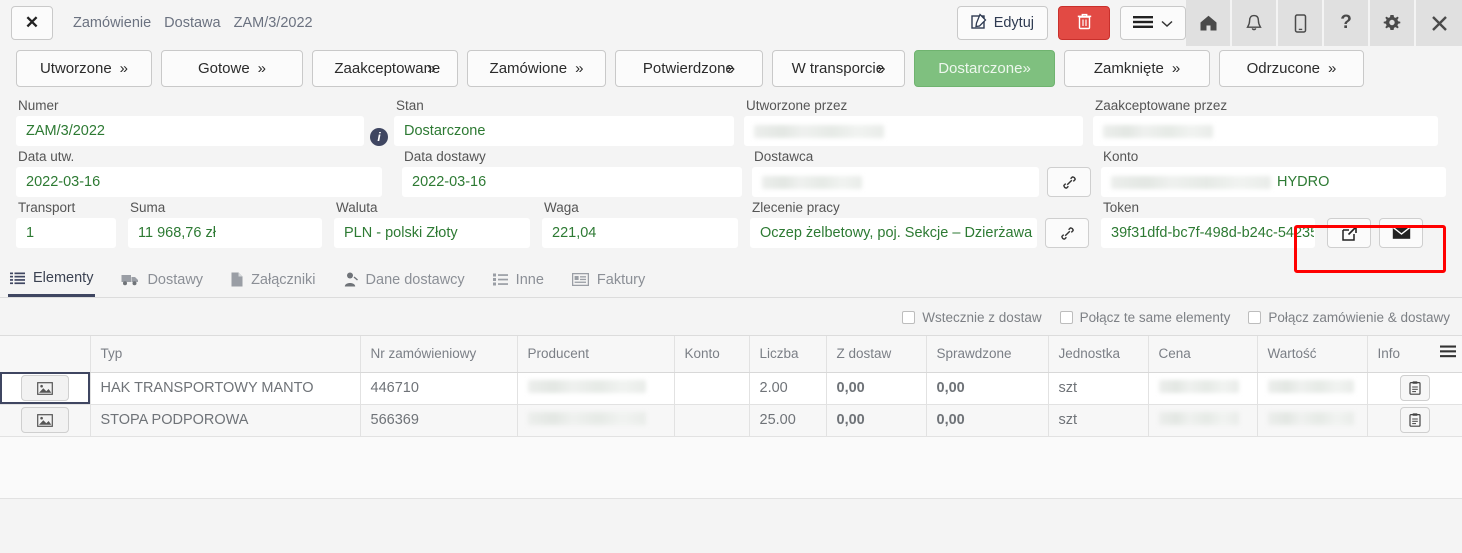 The height and width of the screenshot is (553, 1462). I want to click on transport-label: Transport, so click(47, 207).